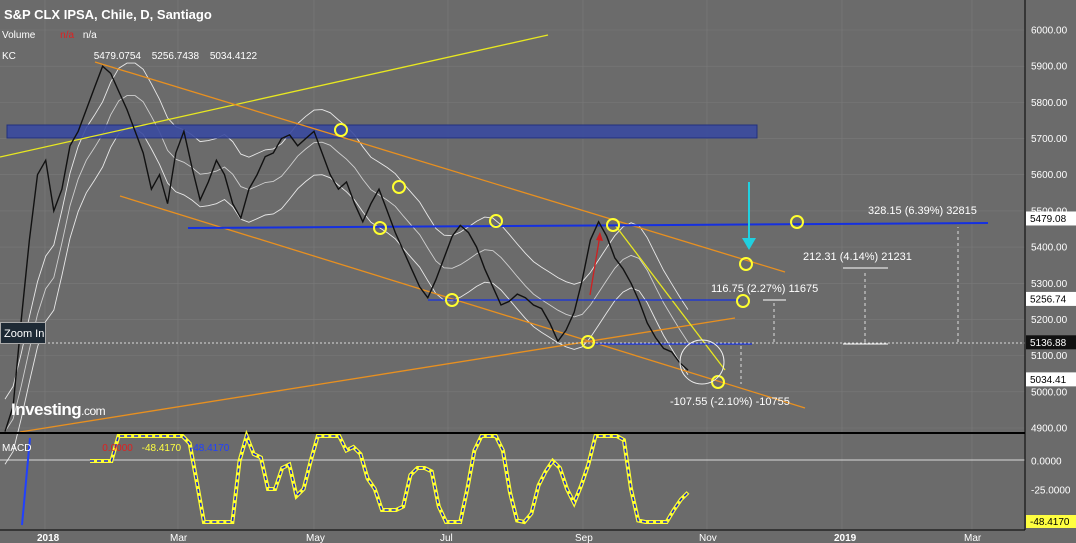  I want to click on chart-title: S&P CLX IPSA, Chile, D, Santiago, so click(108, 14).